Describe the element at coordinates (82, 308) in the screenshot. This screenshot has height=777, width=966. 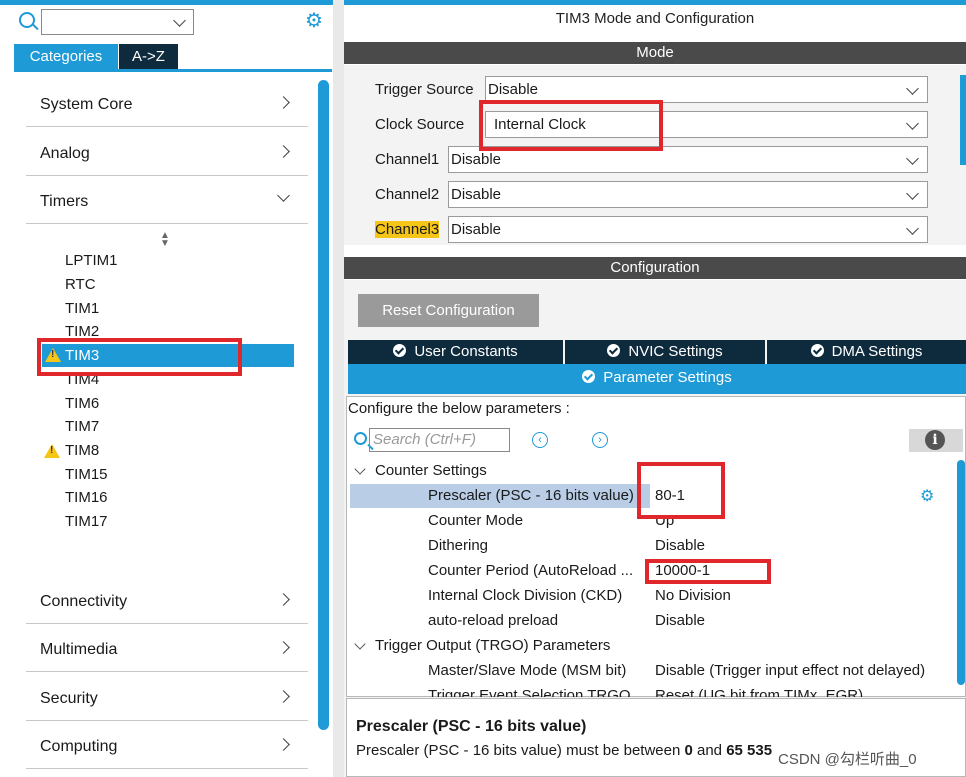
I see `timer-item-tim1: TIM1` at that location.